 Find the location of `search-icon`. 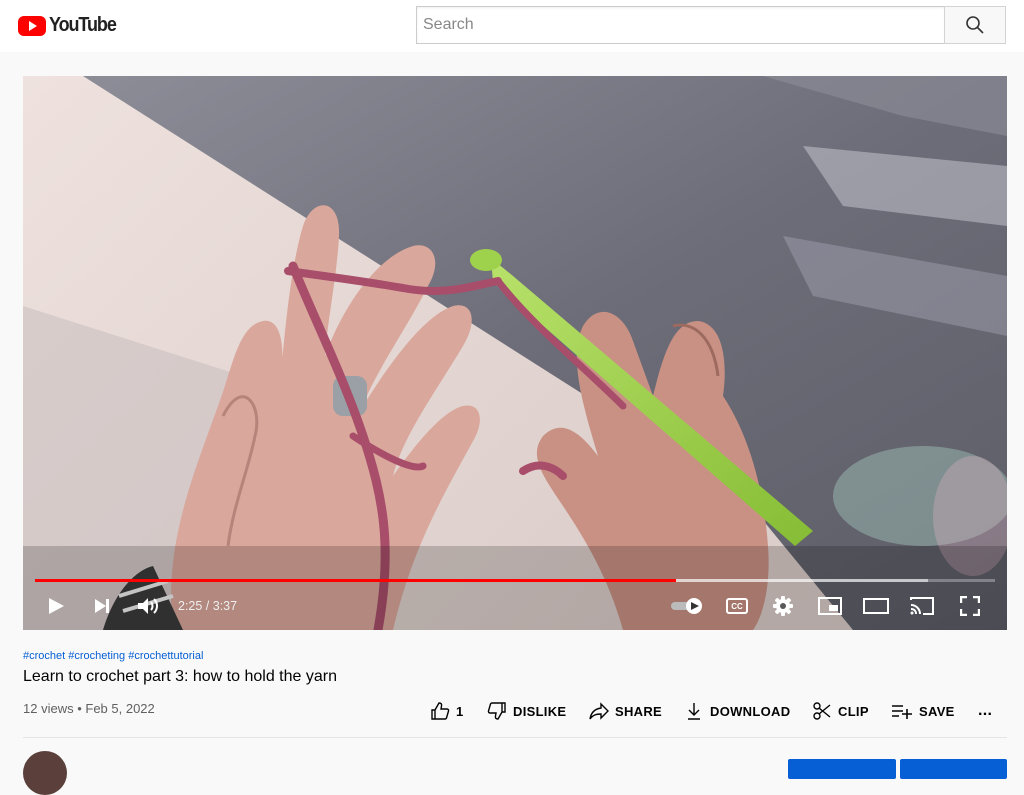

search-icon is located at coordinates (975, 25).